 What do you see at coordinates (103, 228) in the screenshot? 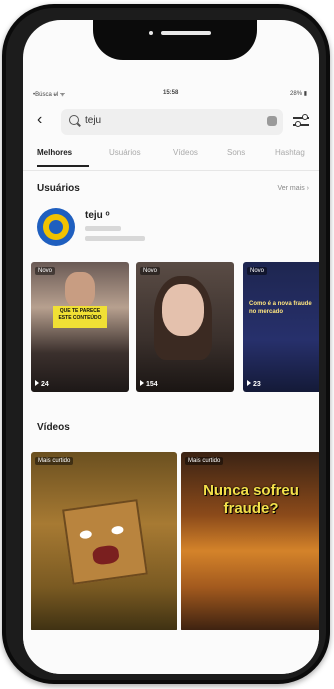
I see `user-handle-blurred` at bounding box center [103, 228].